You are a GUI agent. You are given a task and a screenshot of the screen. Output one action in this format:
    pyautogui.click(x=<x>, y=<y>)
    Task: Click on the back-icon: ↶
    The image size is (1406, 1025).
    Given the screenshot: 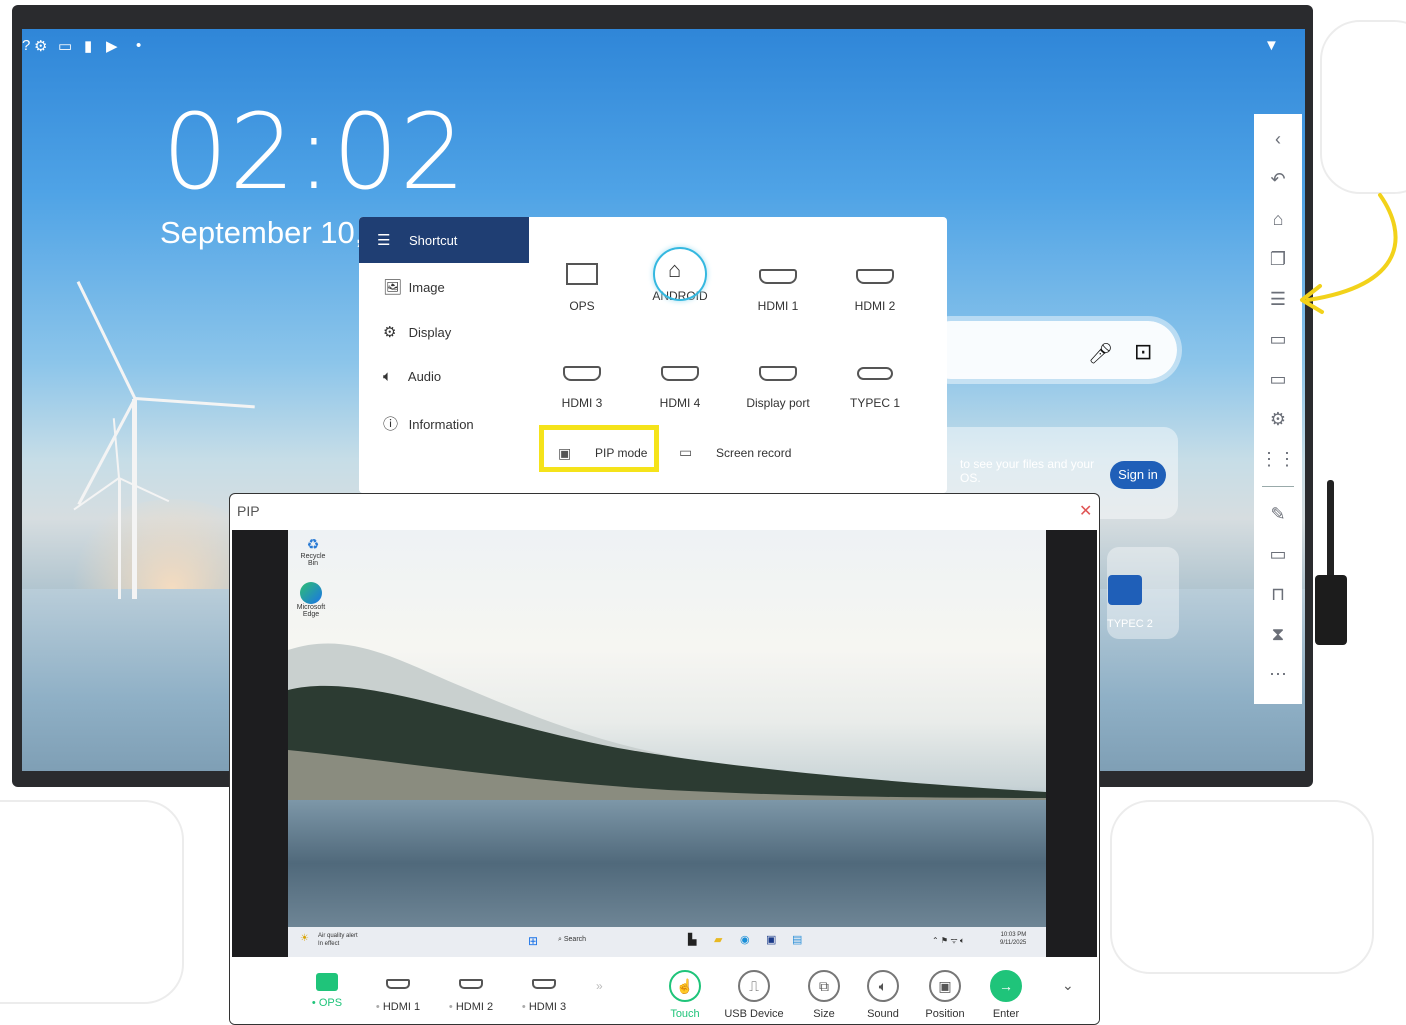 What is the action you would take?
    pyautogui.click(x=1278, y=179)
    